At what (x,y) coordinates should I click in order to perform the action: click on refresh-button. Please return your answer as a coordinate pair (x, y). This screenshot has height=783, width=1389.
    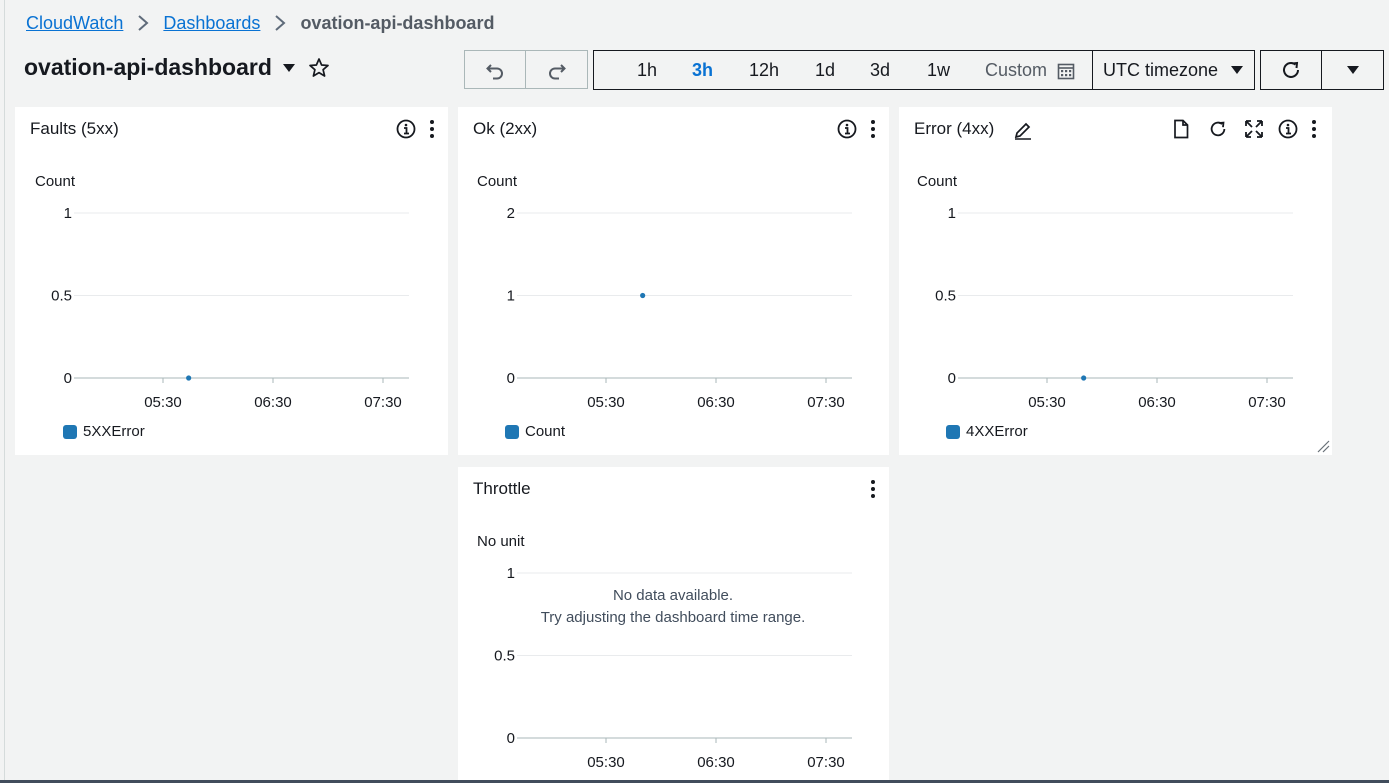
    Looking at the image, I should click on (1291, 70).